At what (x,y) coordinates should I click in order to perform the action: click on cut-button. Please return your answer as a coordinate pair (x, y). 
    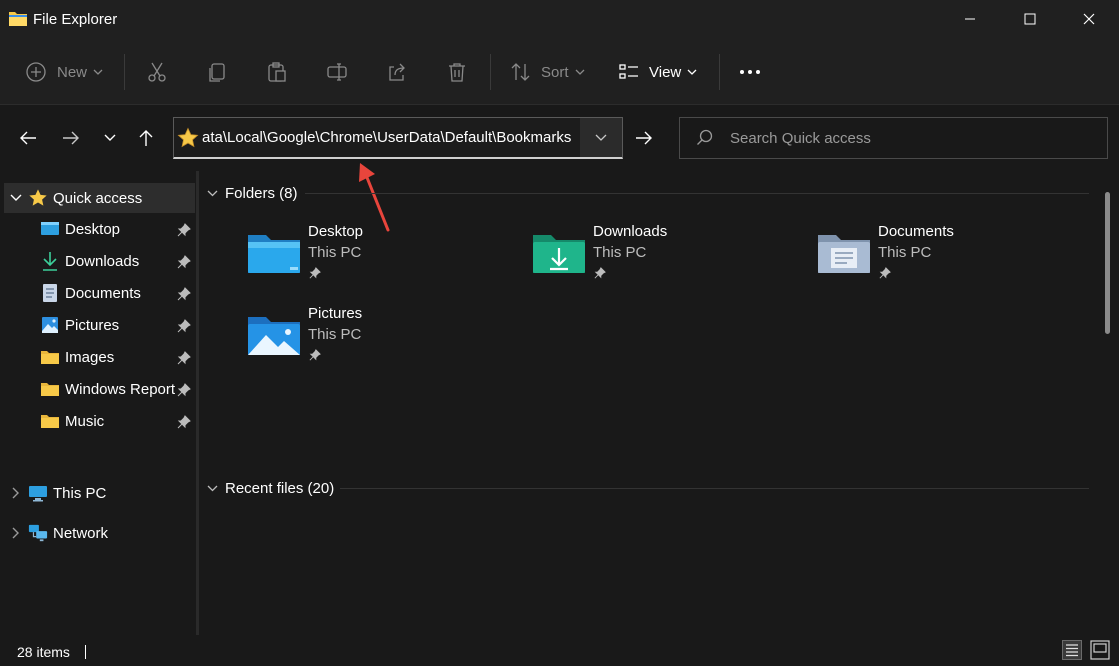
    Looking at the image, I should click on (157, 72).